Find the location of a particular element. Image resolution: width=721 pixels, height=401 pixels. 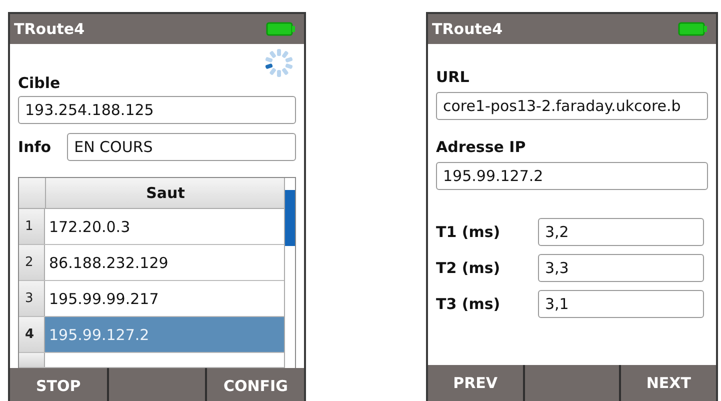

time-label: T3 (ms) is located at coordinates (469, 304).